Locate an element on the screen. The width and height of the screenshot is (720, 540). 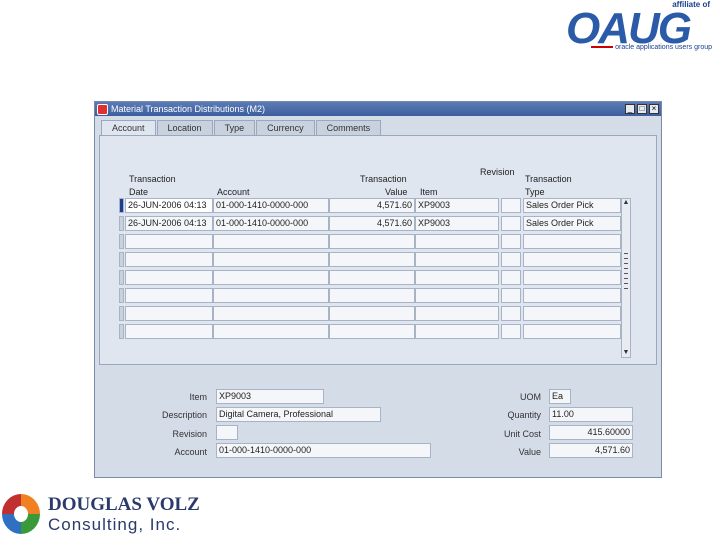
detail-item-label: Item is located at coordinates (198, 397).